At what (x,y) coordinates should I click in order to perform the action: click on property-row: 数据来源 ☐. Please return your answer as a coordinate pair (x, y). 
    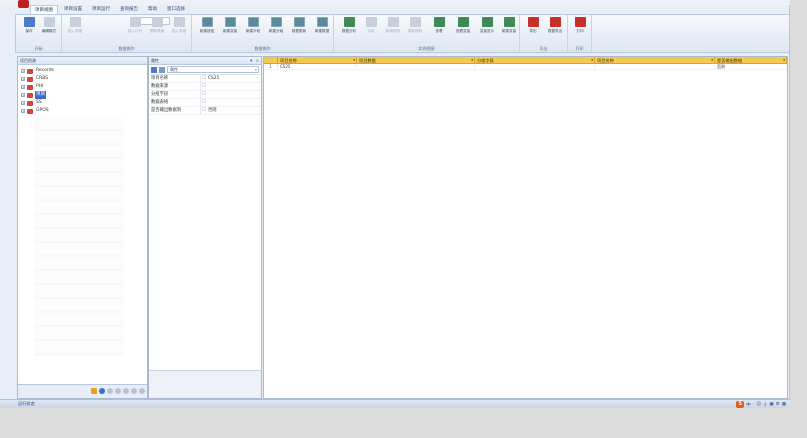
    Looking at the image, I should click on (205, 87).